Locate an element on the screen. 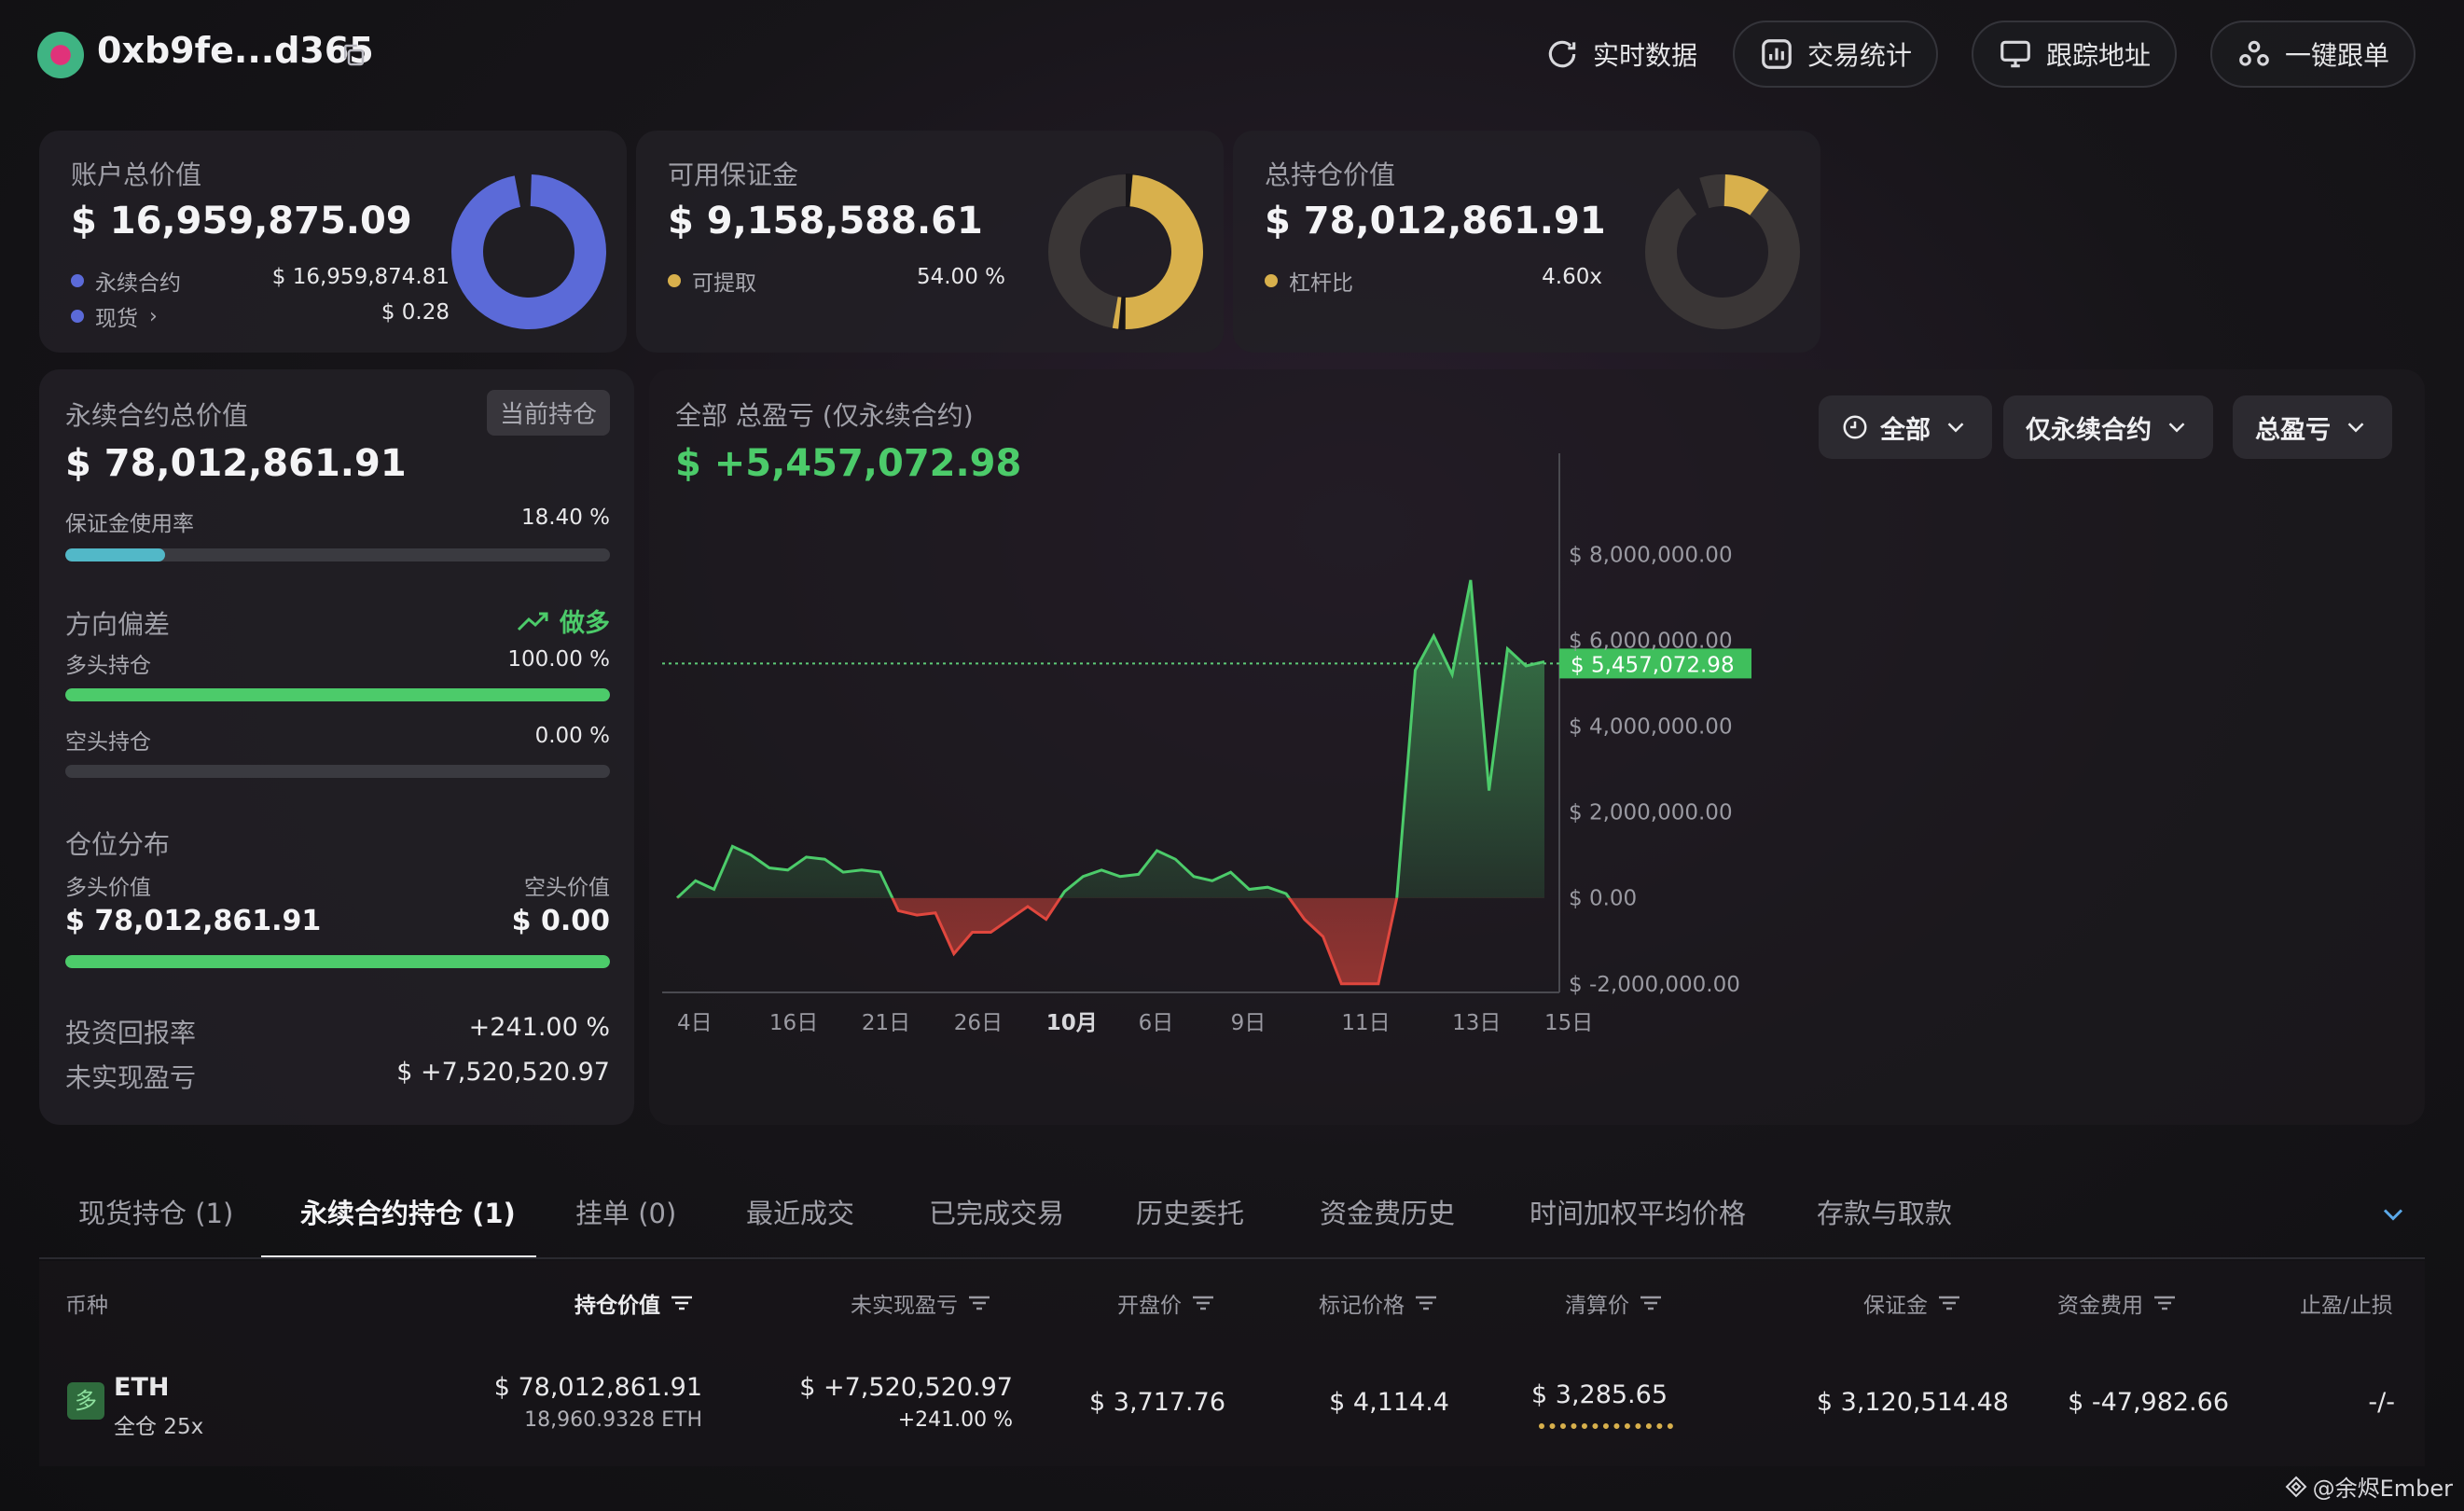 This screenshot has width=2464, height=1511. watermark-text: @余烬Ember is located at coordinates (2382, 1489).